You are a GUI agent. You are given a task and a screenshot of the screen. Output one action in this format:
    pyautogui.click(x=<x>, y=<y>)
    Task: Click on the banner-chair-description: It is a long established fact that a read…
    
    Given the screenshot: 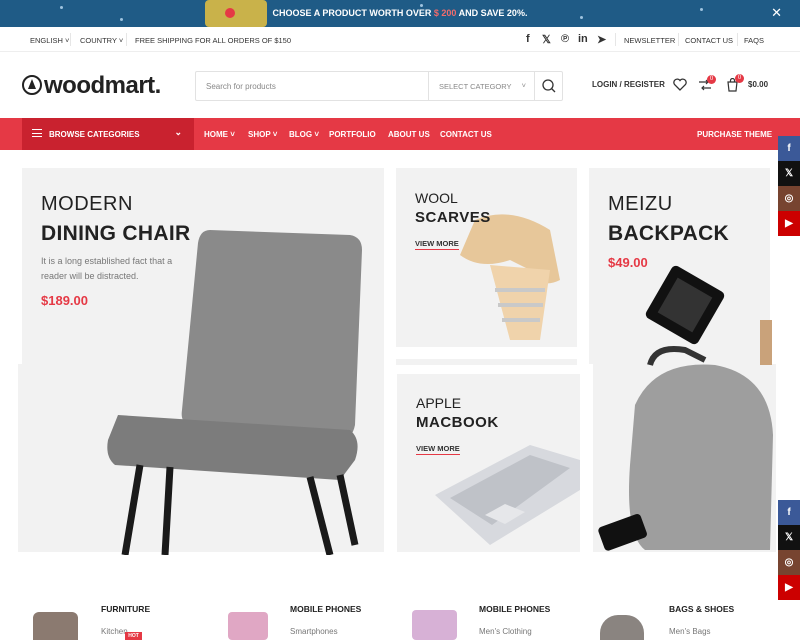 What is the action you would take?
    pyautogui.click(x=107, y=268)
    